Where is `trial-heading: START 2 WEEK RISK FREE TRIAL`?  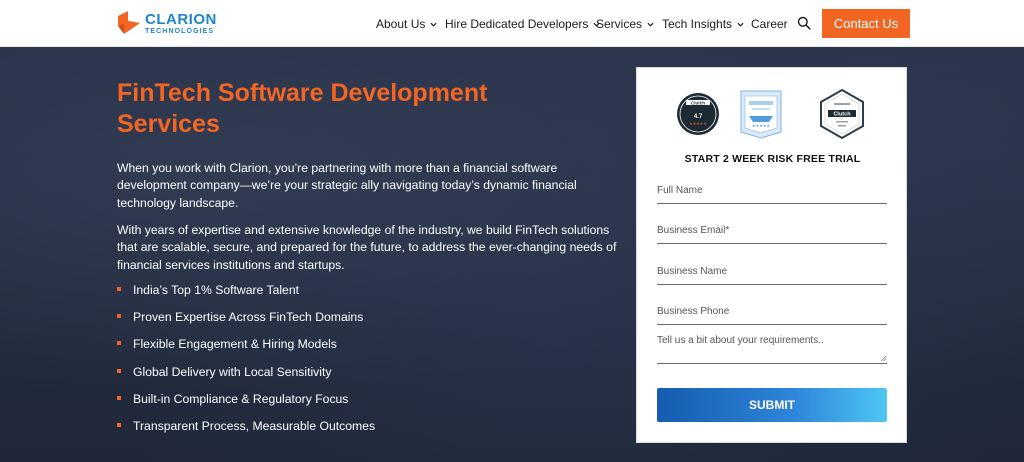
trial-heading: START 2 WEEK RISK FREE TRIAL is located at coordinates (772, 159).